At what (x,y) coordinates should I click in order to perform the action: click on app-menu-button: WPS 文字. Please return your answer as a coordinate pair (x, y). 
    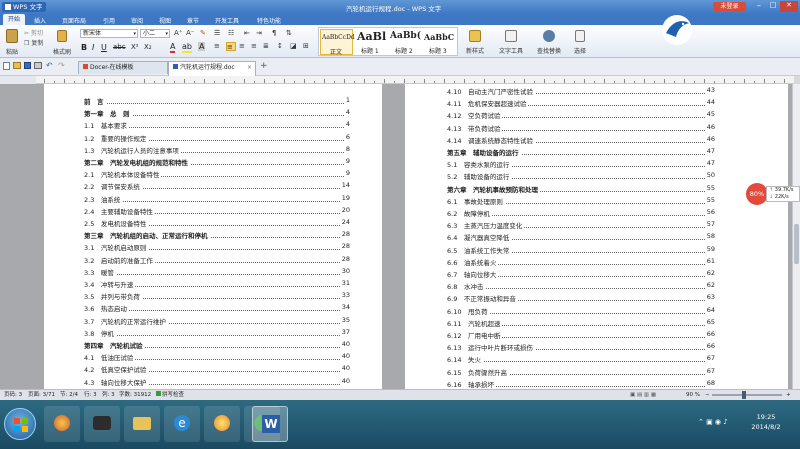
    Looking at the image, I should click on (24, 7).